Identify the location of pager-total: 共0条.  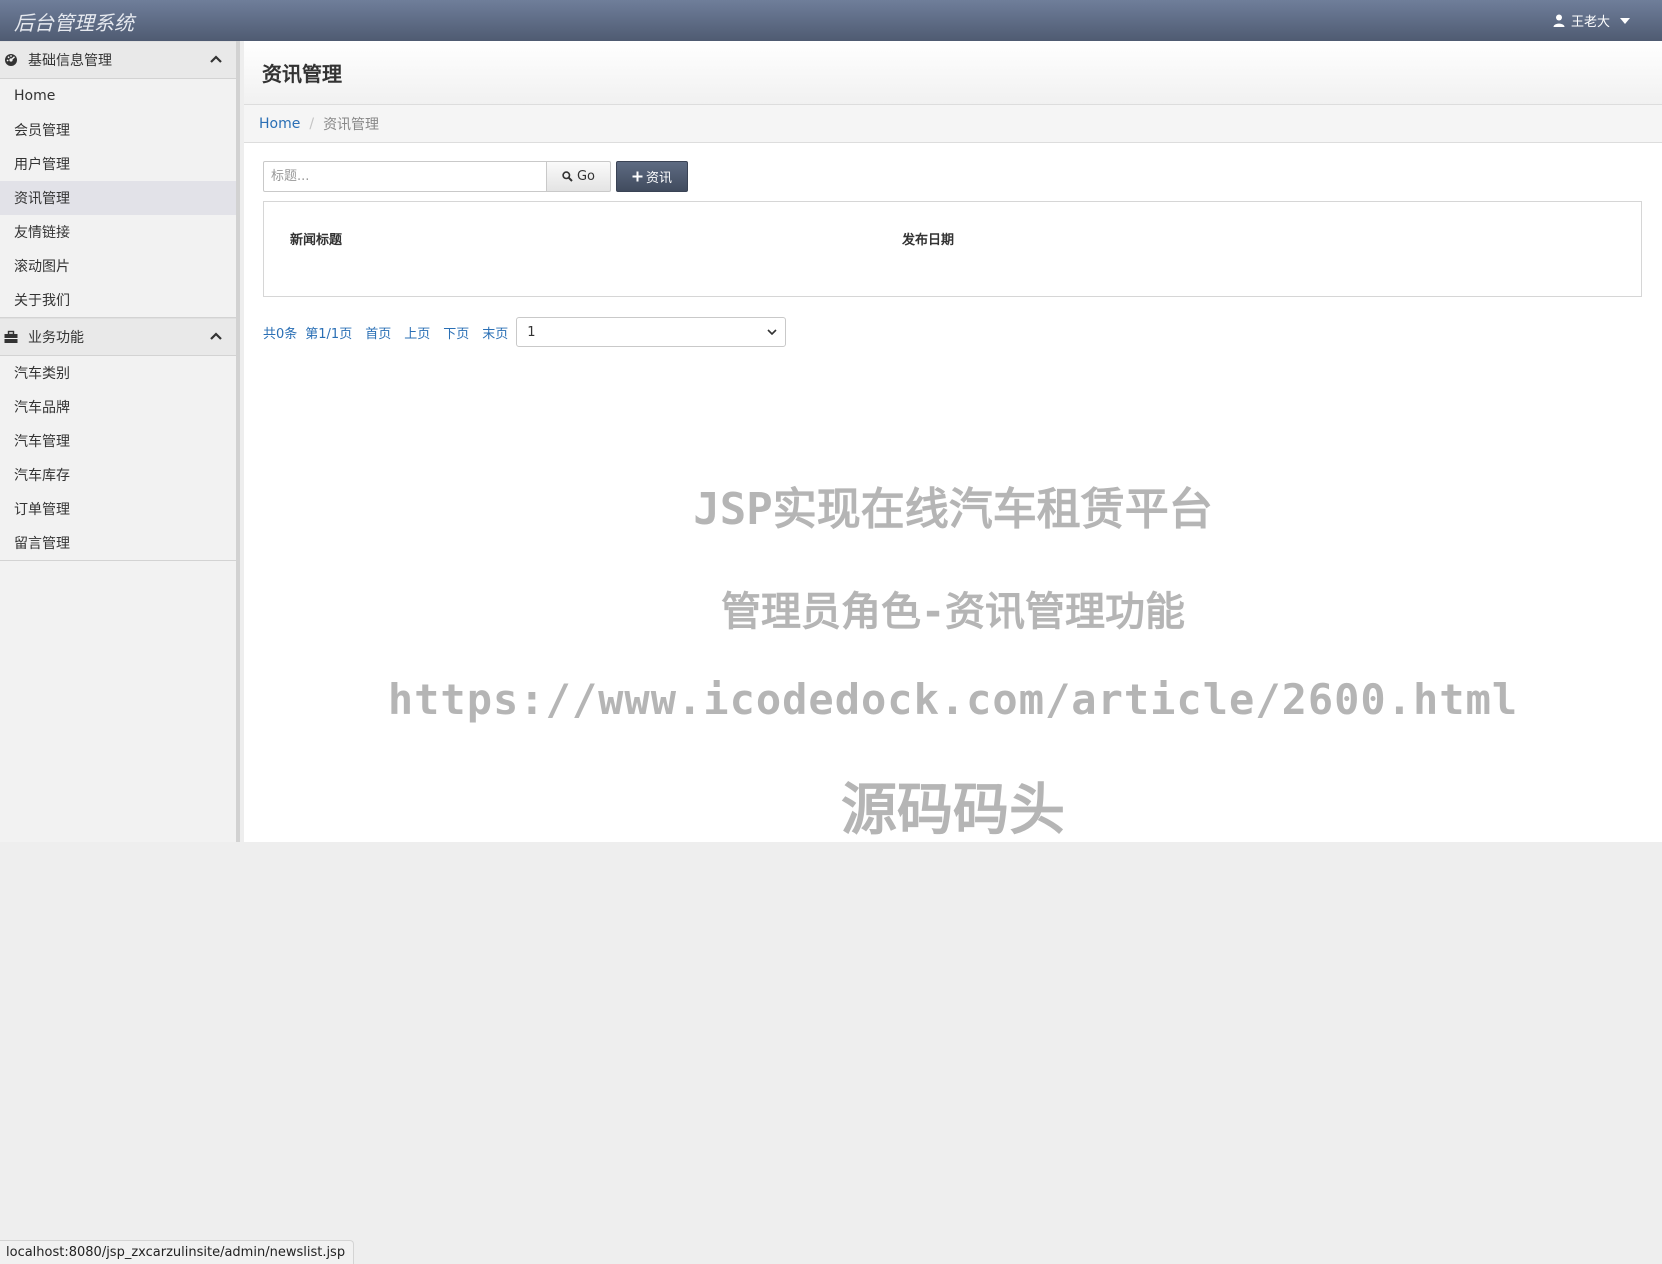
(280, 334).